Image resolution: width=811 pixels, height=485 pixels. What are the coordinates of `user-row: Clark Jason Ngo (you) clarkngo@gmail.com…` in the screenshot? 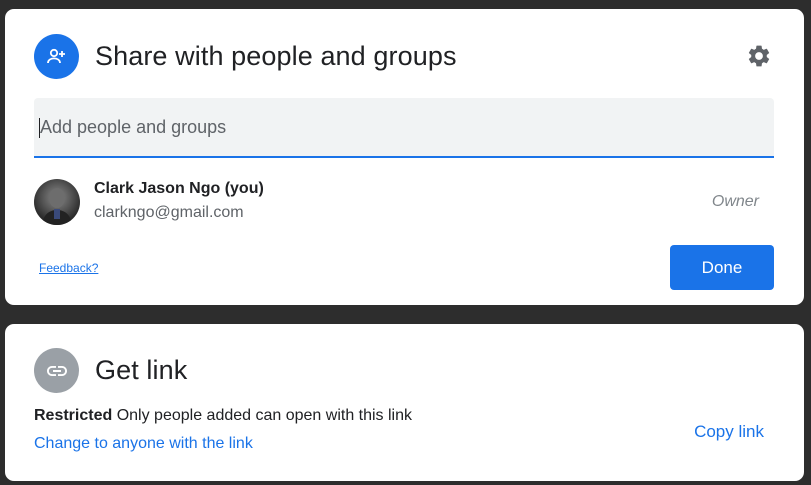 It's located at (404, 202).